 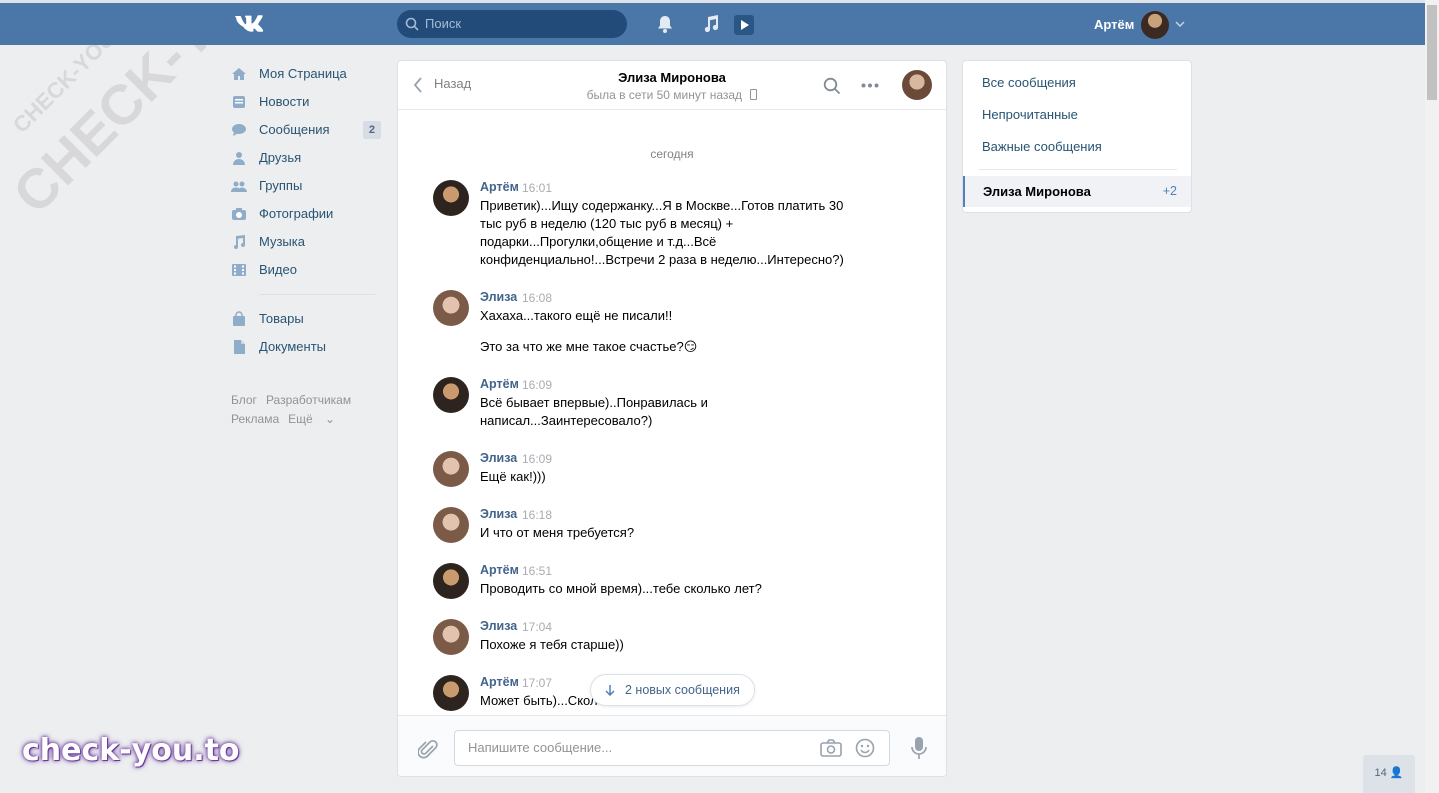 I want to click on user-avatar, so click(x=1155, y=25).